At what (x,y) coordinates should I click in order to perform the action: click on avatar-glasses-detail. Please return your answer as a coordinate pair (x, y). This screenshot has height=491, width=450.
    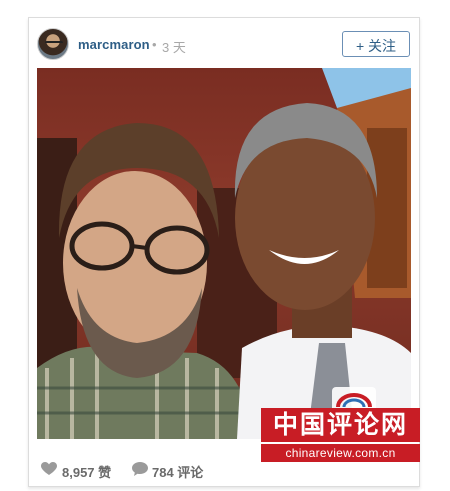
    Looking at the image, I should click on (54, 44).